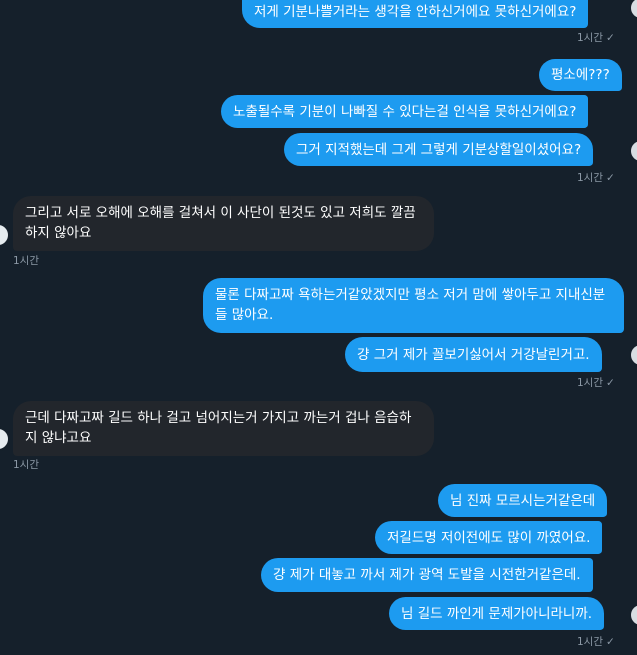 The image size is (637, 655). Describe the element at coordinates (405, 111) in the screenshot. I see `sent-message: 노출될수록 기분이 나빠질 수 있다는걸 인식을 못하신거에요?` at that location.